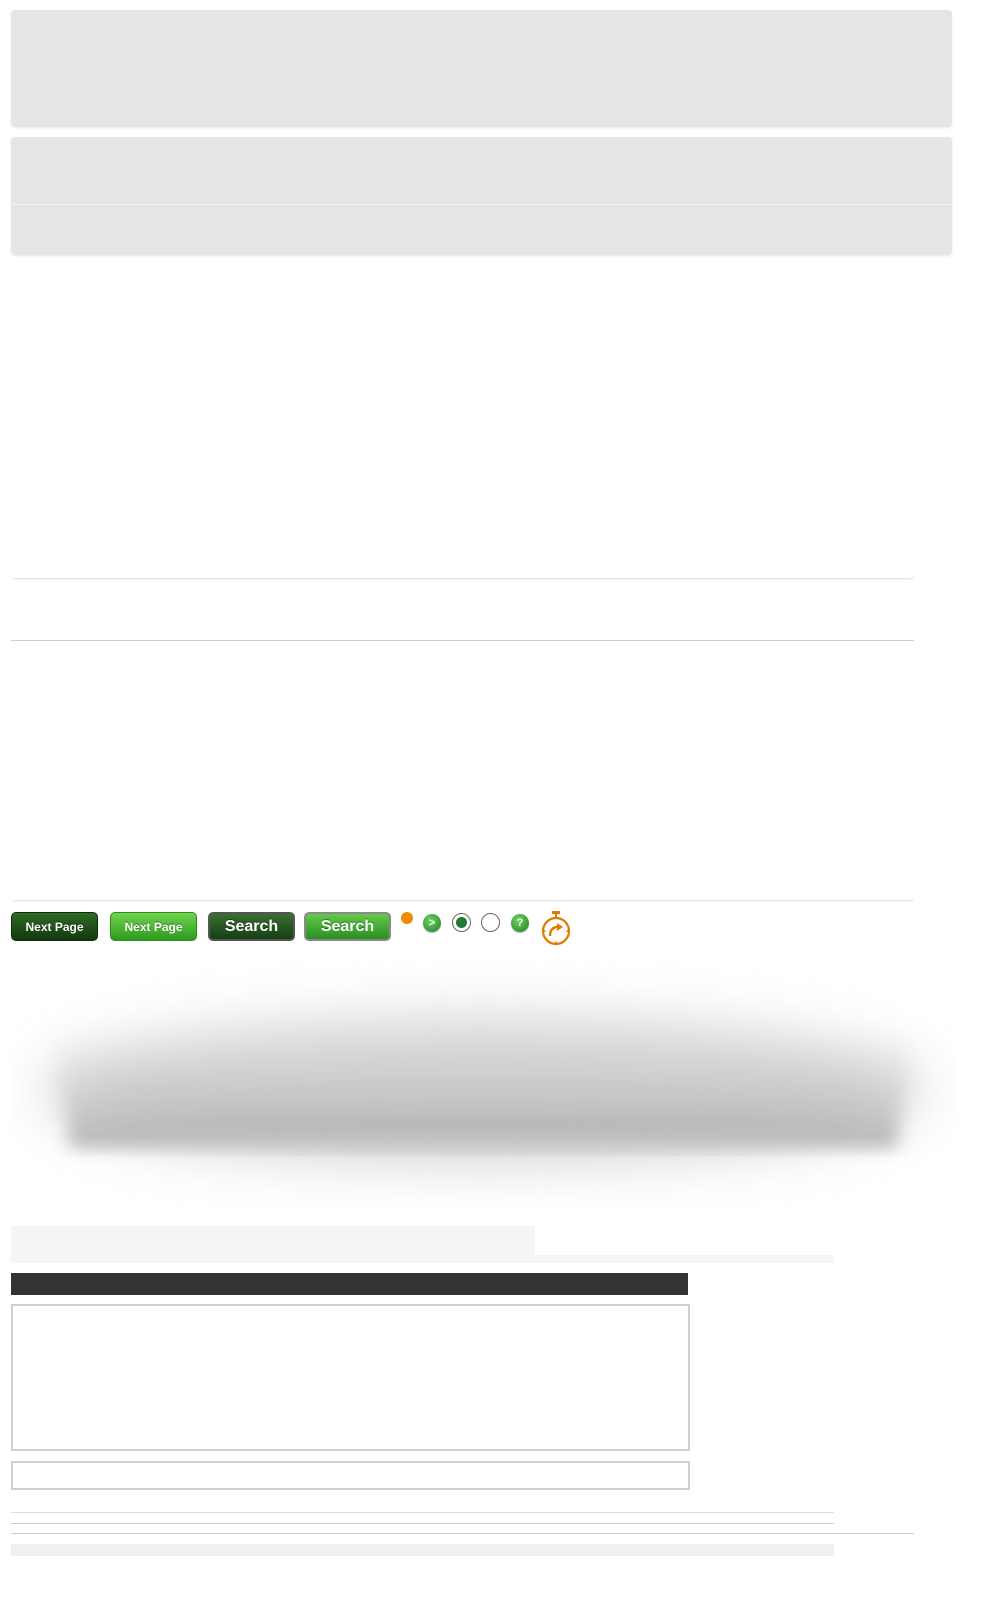 Image resolution: width=983 pixels, height=1600 pixels. What do you see at coordinates (483, 1085) in the screenshot?
I see `page-drop-shadow` at bounding box center [483, 1085].